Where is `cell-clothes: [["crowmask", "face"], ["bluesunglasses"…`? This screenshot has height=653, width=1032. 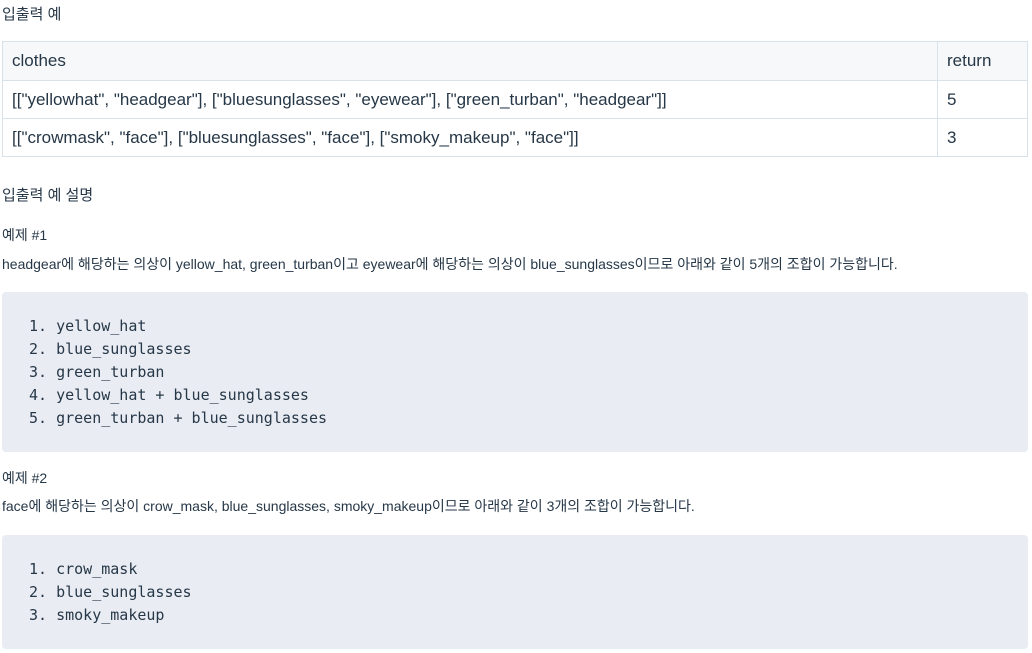 cell-clothes: [["crowmask", "face"], ["bluesunglasses"… is located at coordinates (470, 137).